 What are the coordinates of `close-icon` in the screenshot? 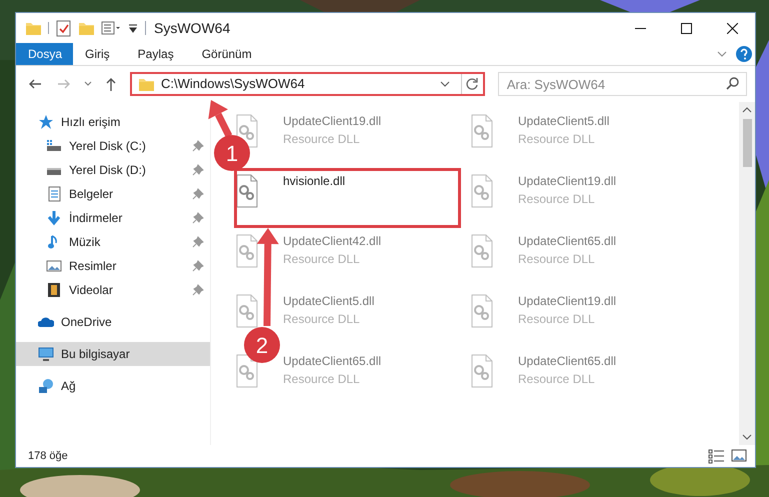 It's located at (732, 28).